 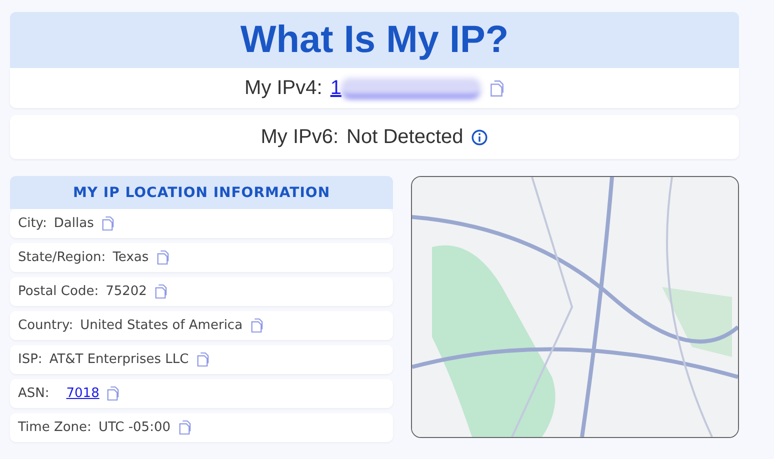 What do you see at coordinates (55, 427) in the screenshot?
I see `field-label: Time Zone:` at bounding box center [55, 427].